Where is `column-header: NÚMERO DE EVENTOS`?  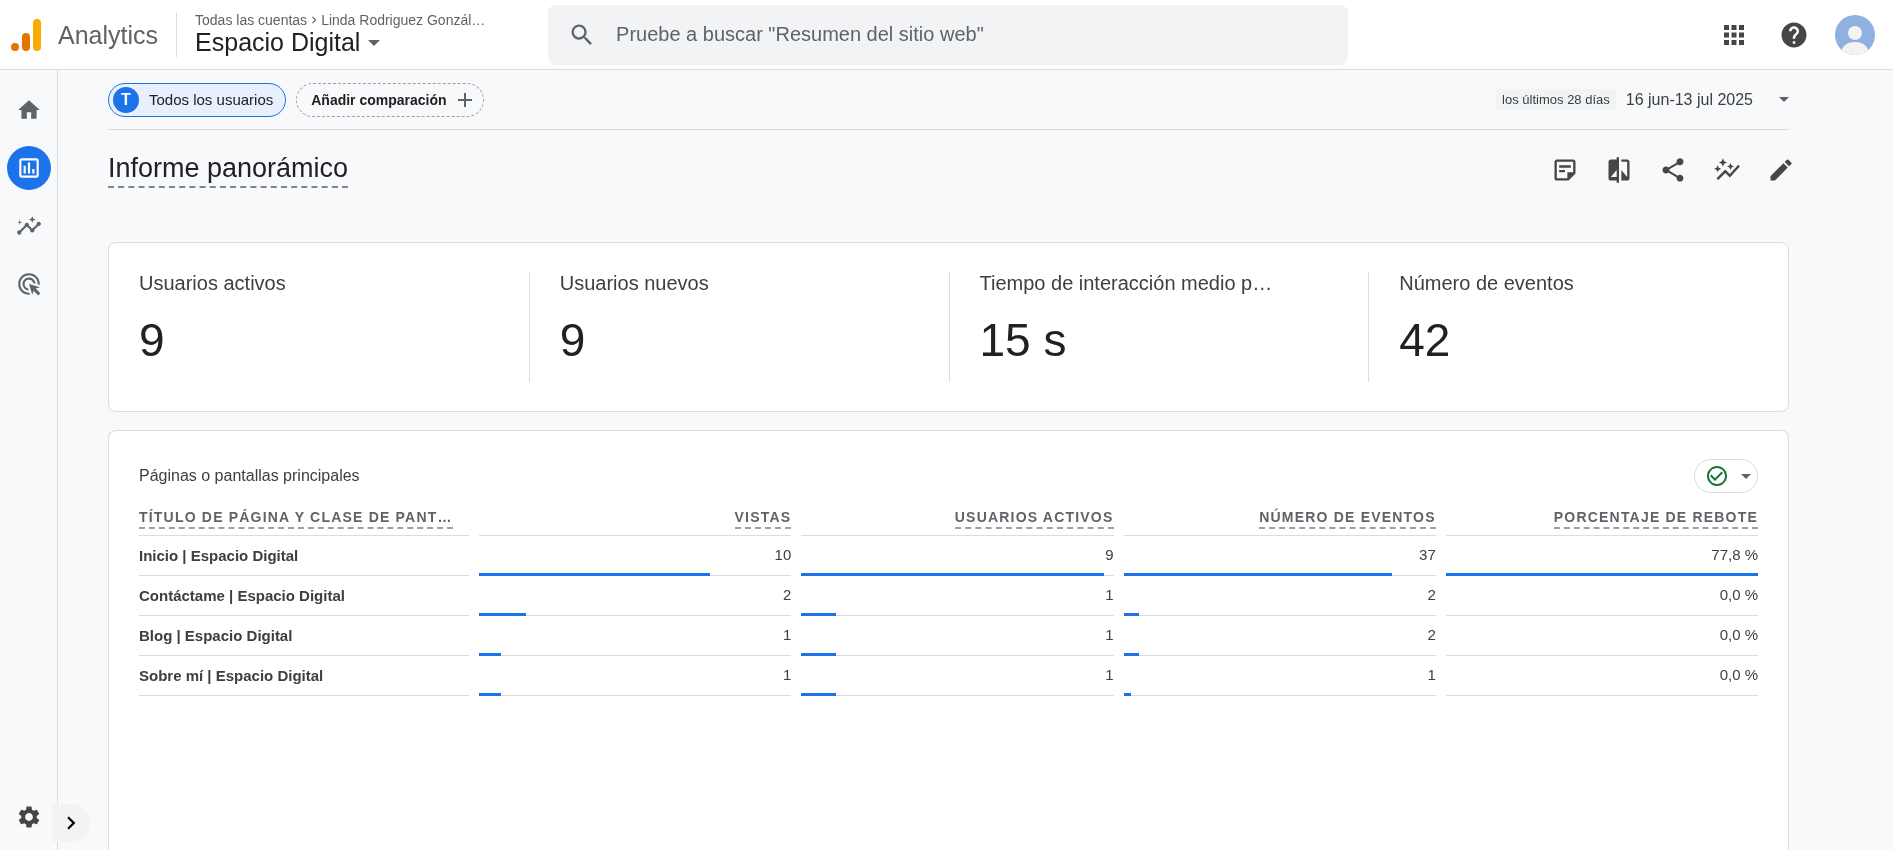
column-header: NÚMERO DE EVENTOS is located at coordinates (1347, 519).